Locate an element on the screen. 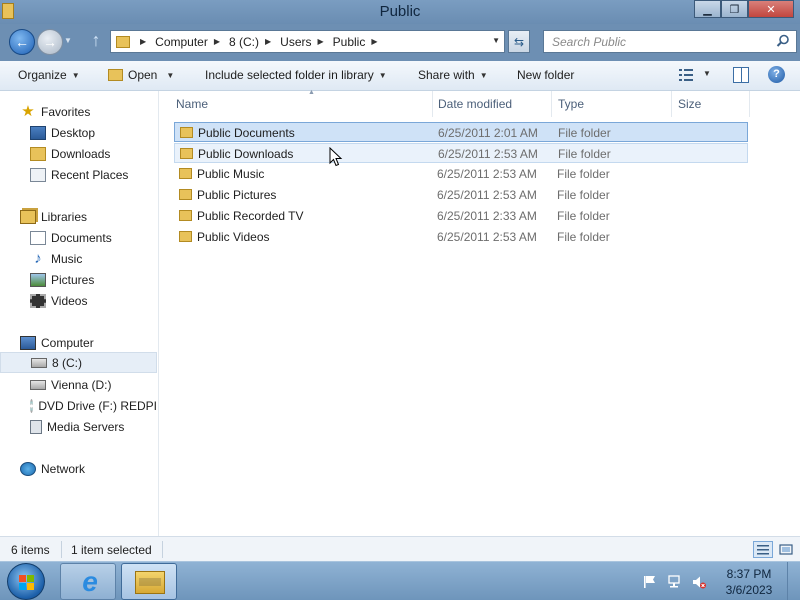 Image resolution: width=800 pixels, height=600 pixels. refresh-button: ⇆ is located at coordinates (519, 41).